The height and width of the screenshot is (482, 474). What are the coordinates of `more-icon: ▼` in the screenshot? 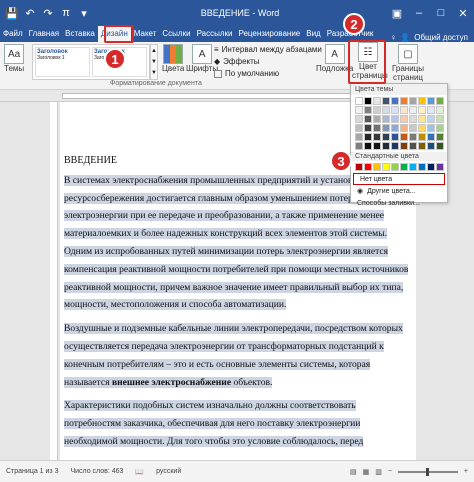 It's located at (154, 73).